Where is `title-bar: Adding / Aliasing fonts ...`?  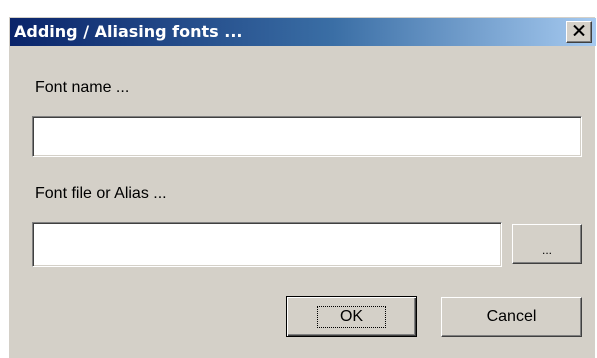 title-bar: Adding / Aliasing fonts ... is located at coordinates (303, 32).